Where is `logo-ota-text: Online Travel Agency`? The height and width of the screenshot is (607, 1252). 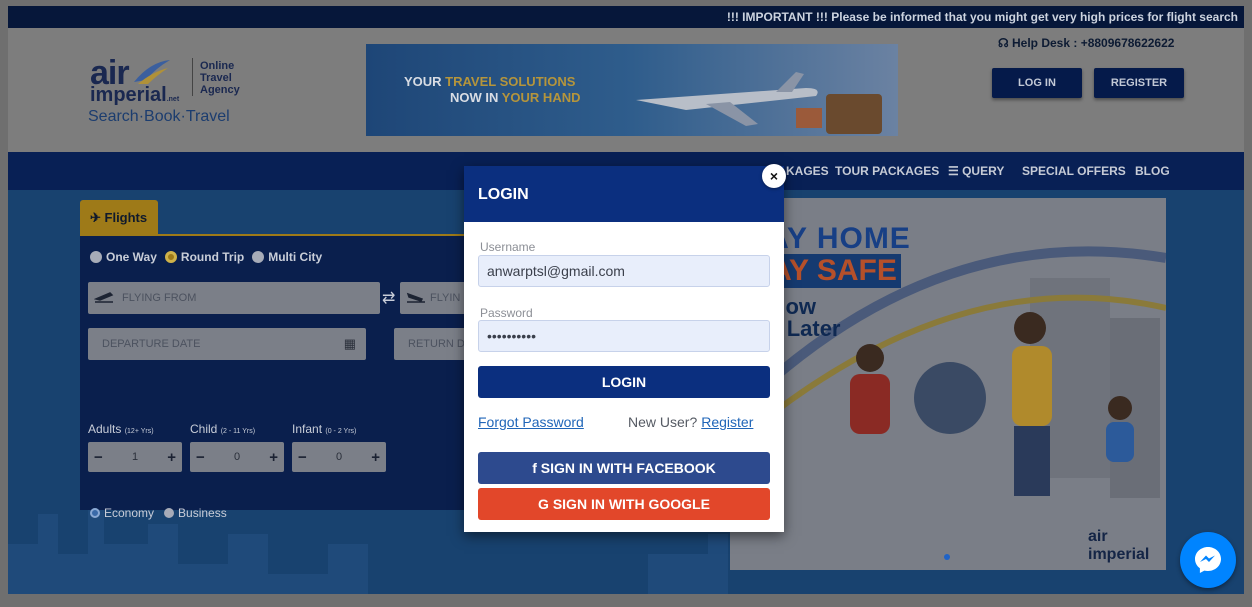 logo-ota-text: Online Travel Agency is located at coordinates (220, 78).